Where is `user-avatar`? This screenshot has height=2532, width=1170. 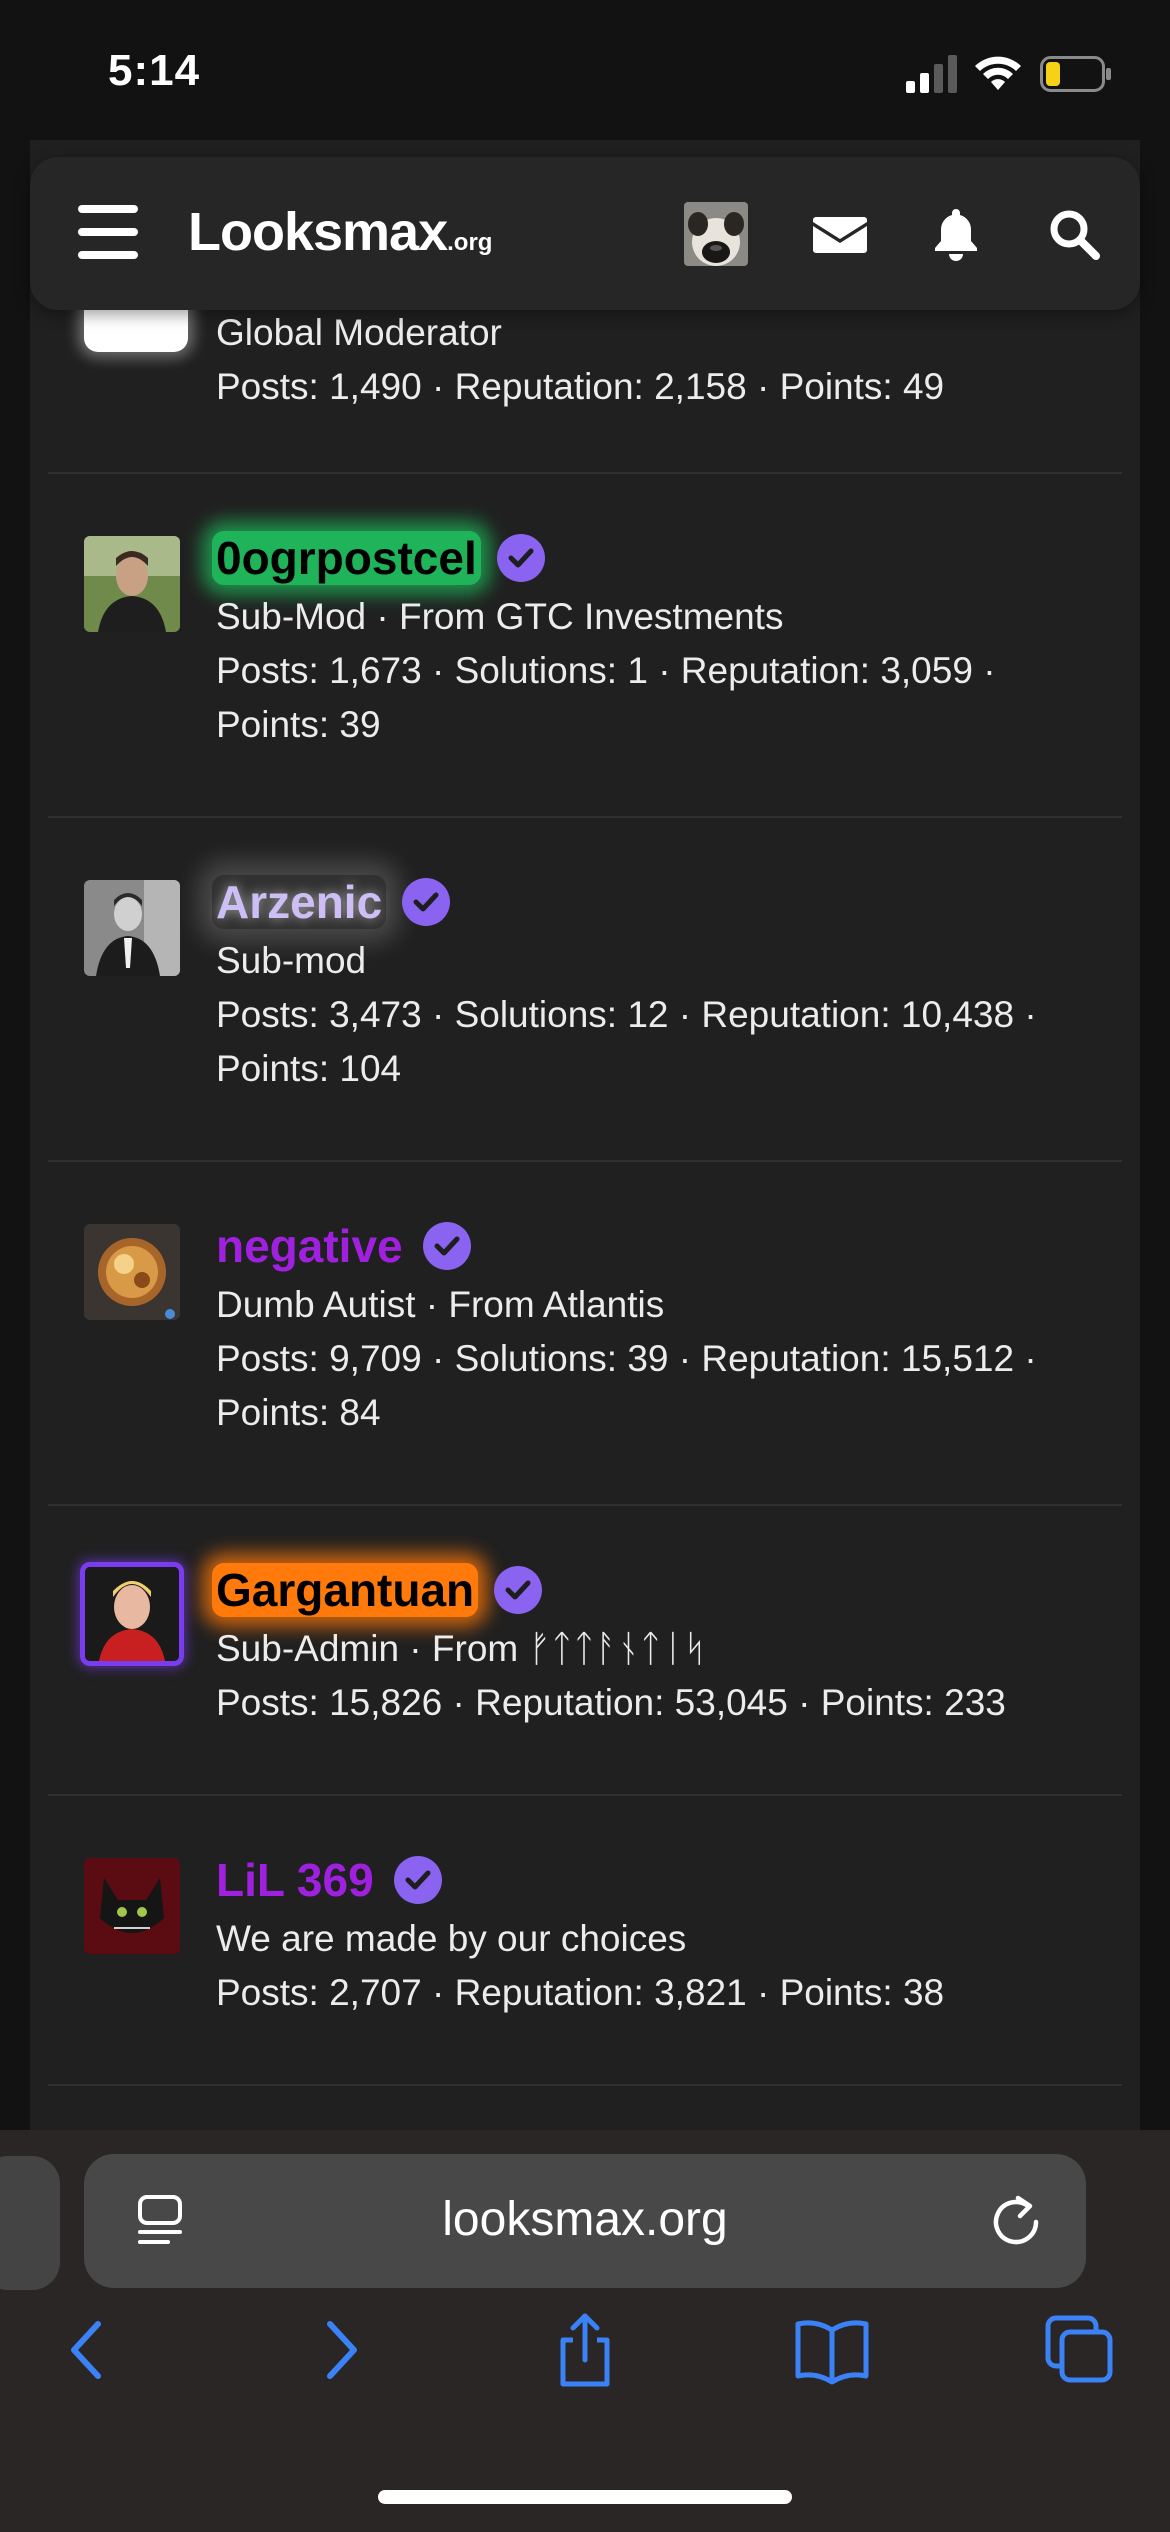 user-avatar is located at coordinates (716, 234).